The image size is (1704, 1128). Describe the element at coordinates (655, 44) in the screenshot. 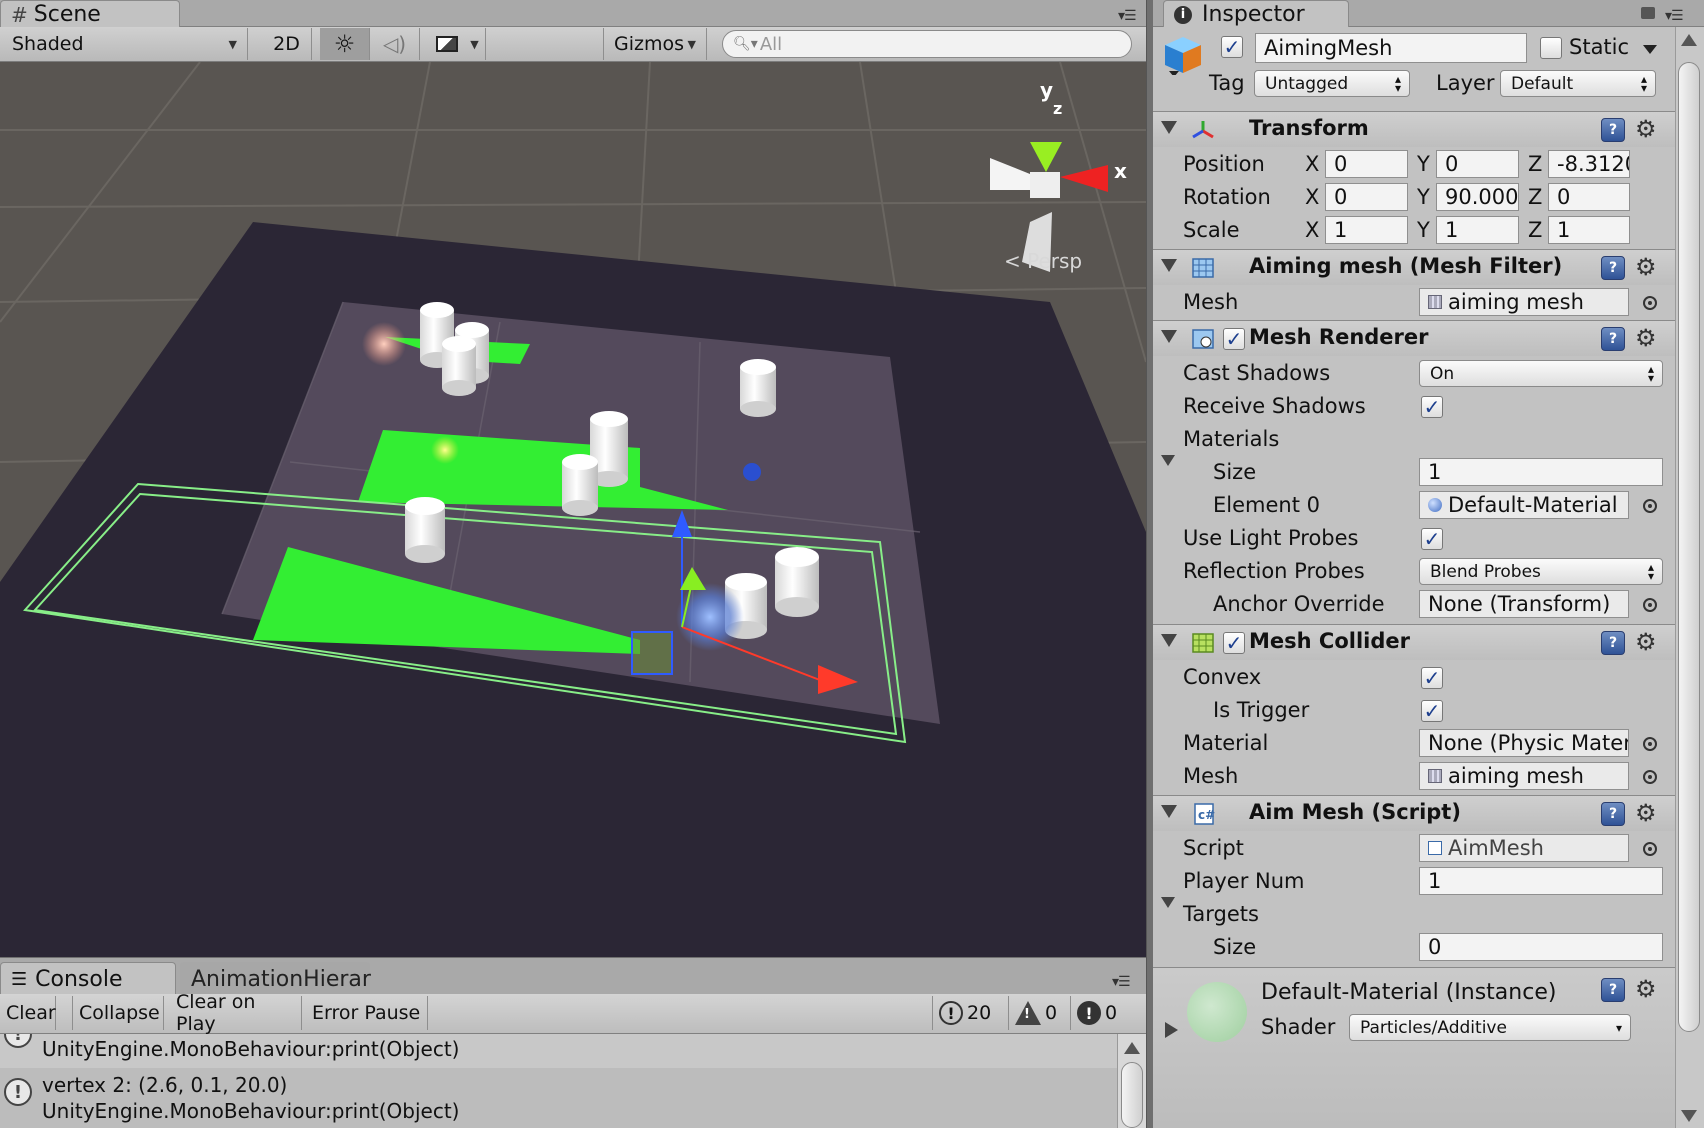

I see `gizmos-dropdown: Gizmos ▼` at that location.